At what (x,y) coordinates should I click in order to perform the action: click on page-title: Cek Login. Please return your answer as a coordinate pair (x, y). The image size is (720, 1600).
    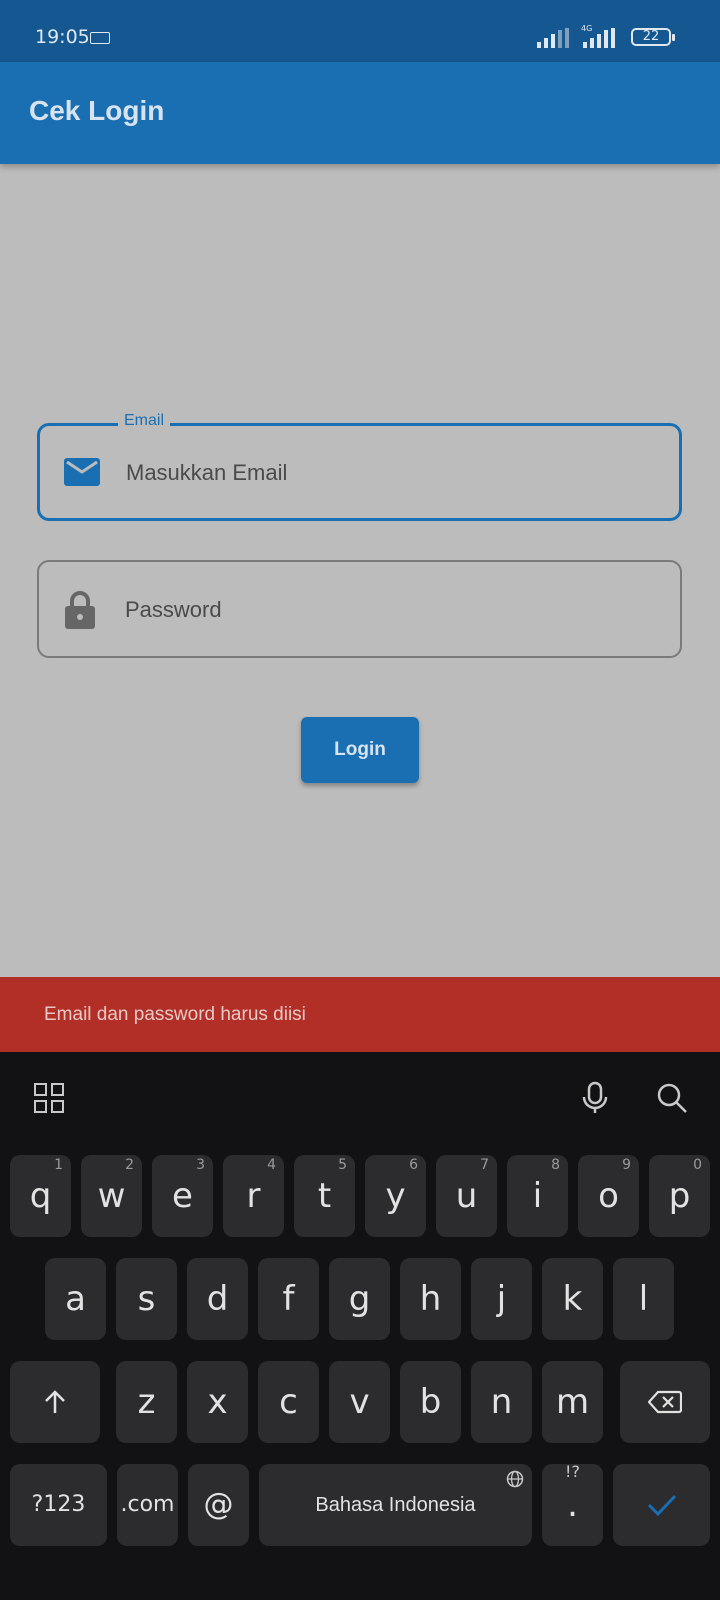
    Looking at the image, I should click on (97, 110).